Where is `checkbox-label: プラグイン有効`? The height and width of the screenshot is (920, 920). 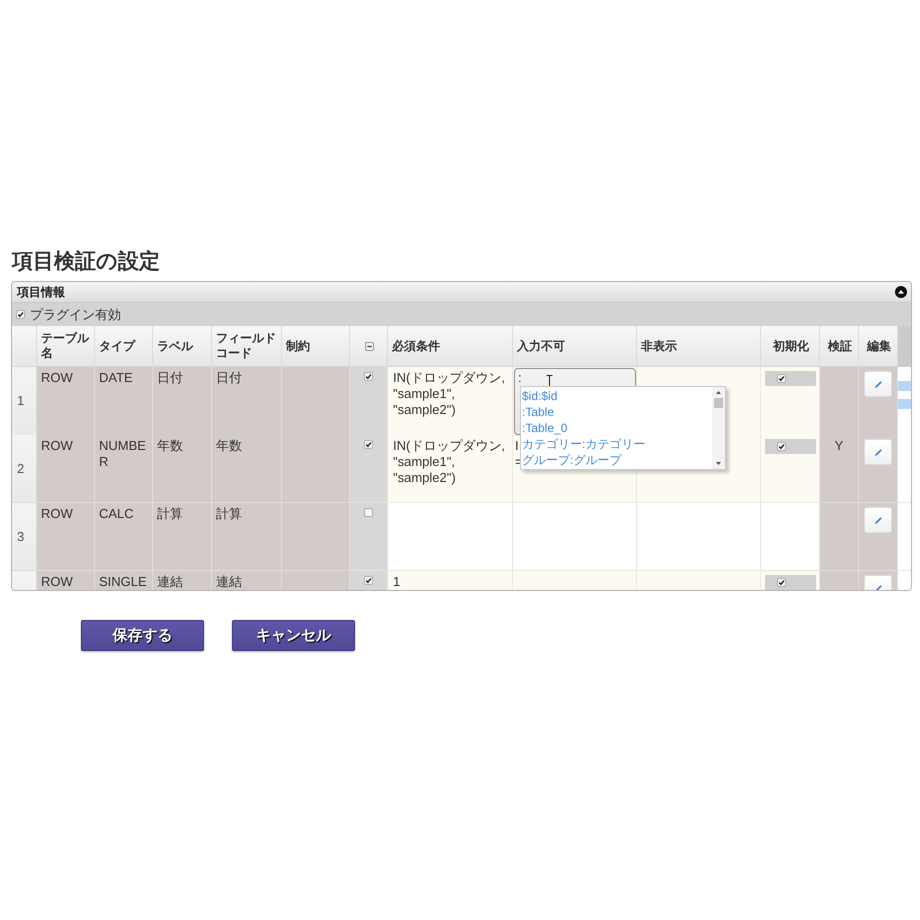
checkbox-label: プラグイン有効 is located at coordinates (75, 314).